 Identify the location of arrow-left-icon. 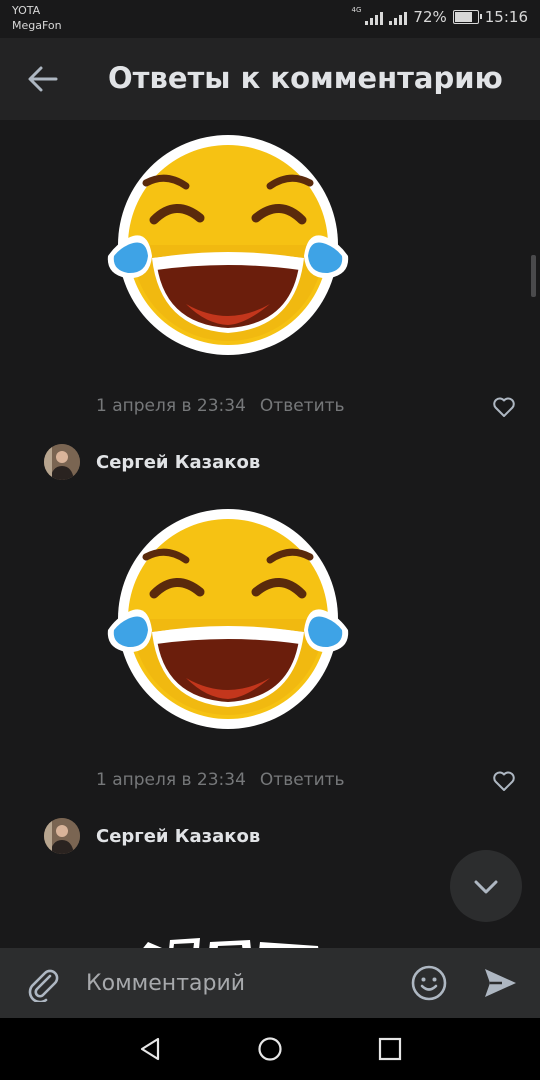
(43, 79).